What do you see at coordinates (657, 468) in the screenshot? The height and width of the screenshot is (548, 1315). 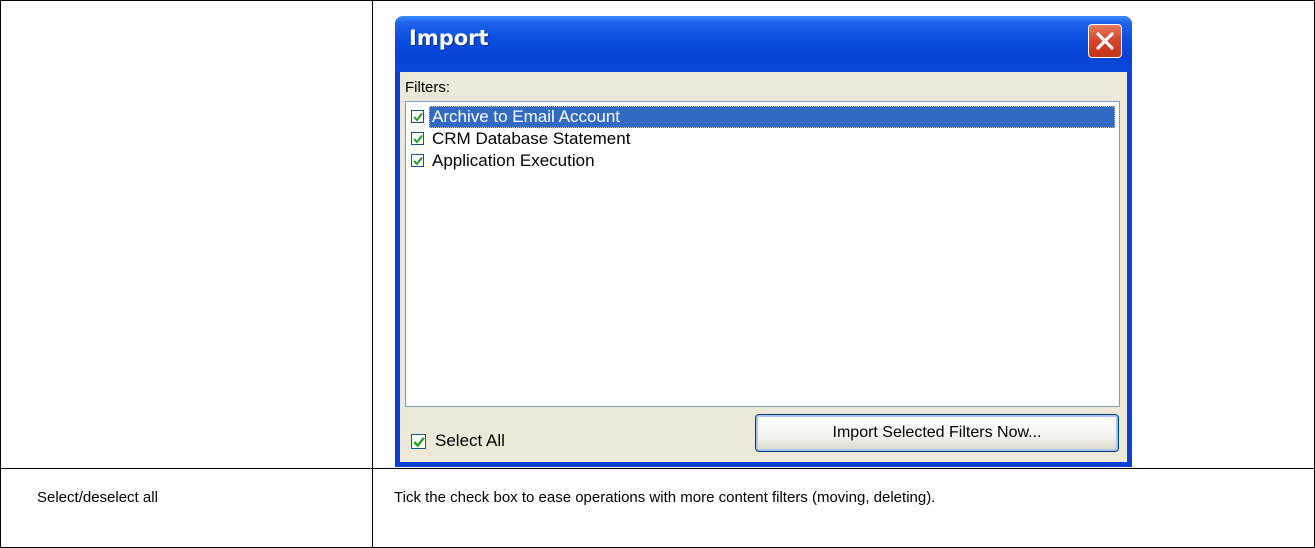 I see `table-row-divider` at bounding box center [657, 468].